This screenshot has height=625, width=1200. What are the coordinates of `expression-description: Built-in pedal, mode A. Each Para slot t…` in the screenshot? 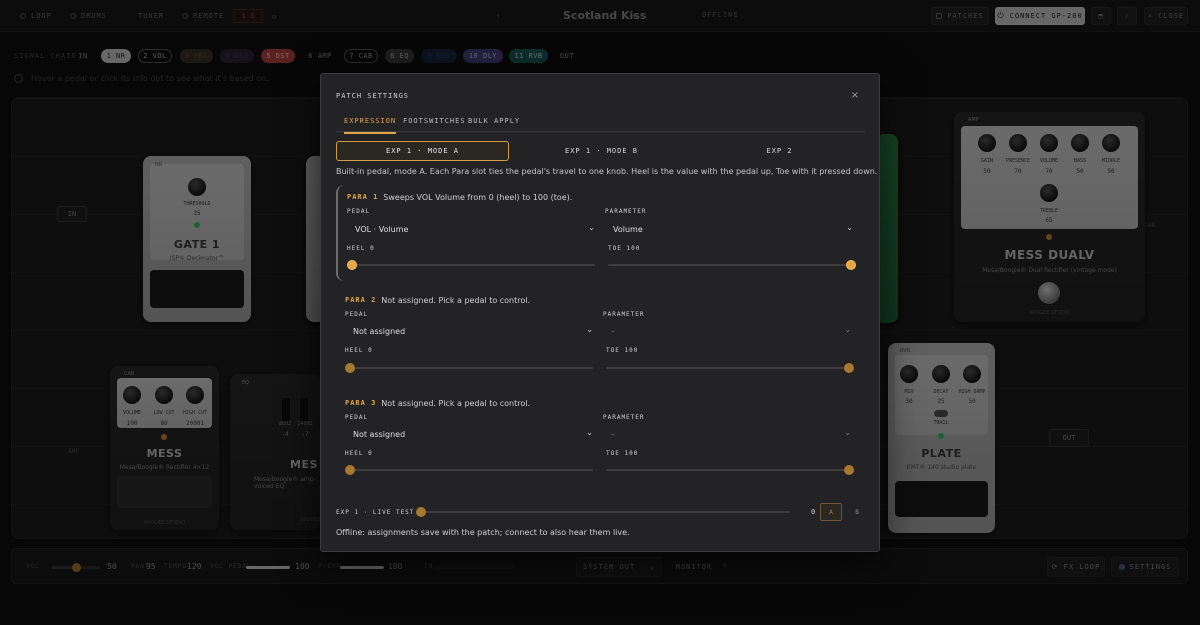 It's located at (607, 171).